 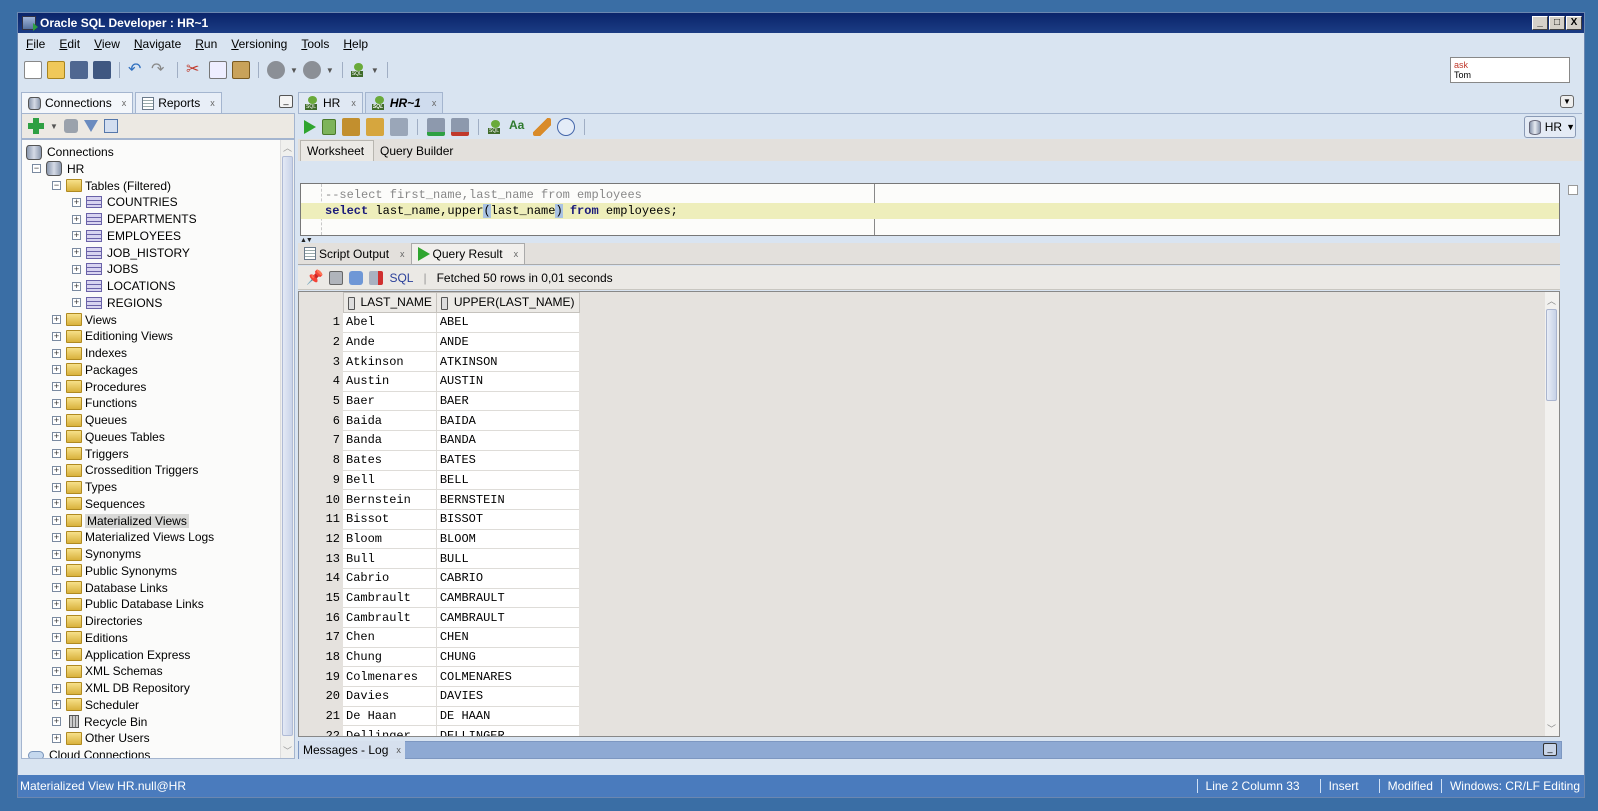 What do you see at coordinates (36, 126) in the screenshot?
I see `add-connection-icon` at bounding box center [36, 126].